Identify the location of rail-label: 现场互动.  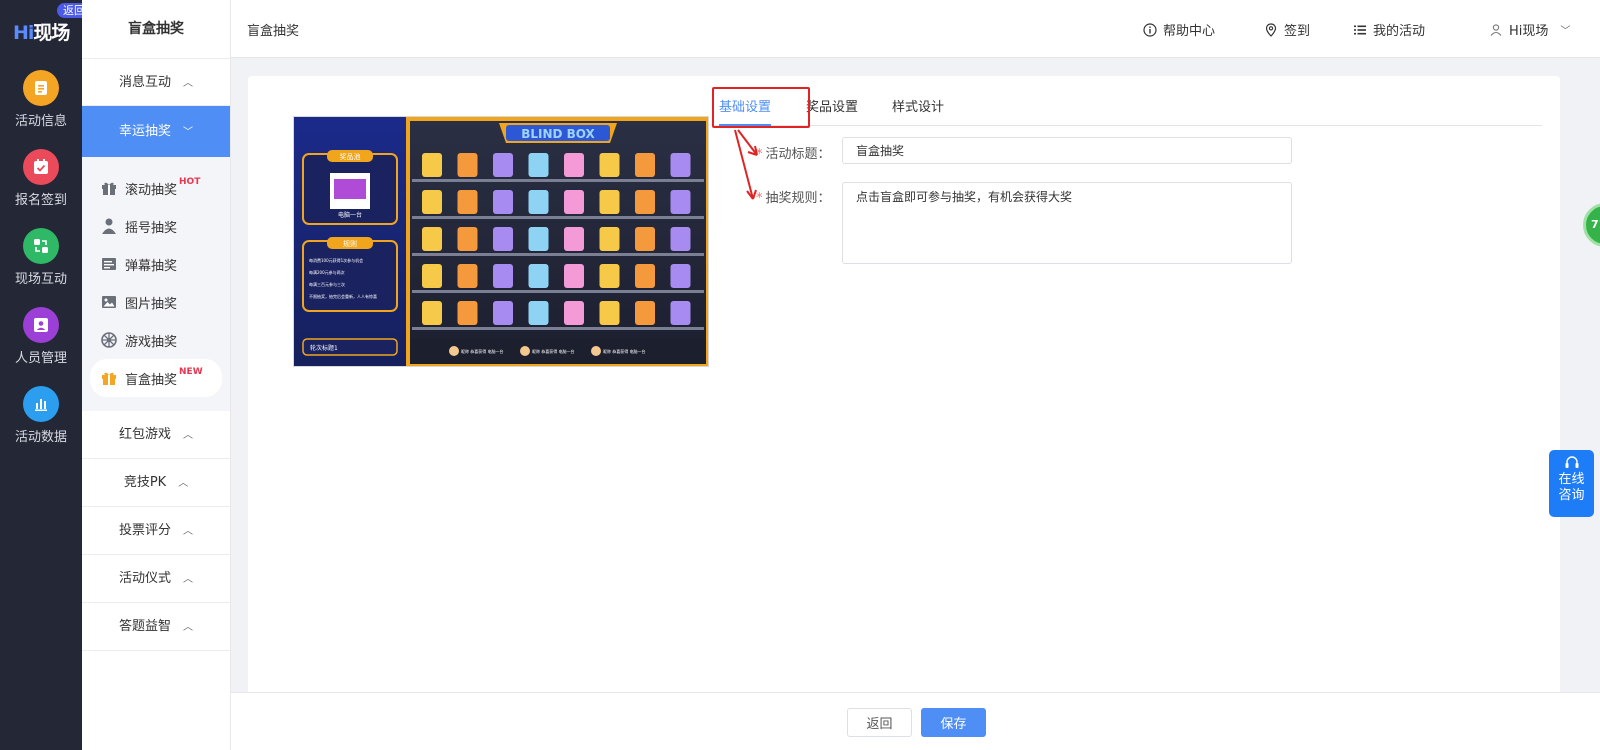
(40, 279).